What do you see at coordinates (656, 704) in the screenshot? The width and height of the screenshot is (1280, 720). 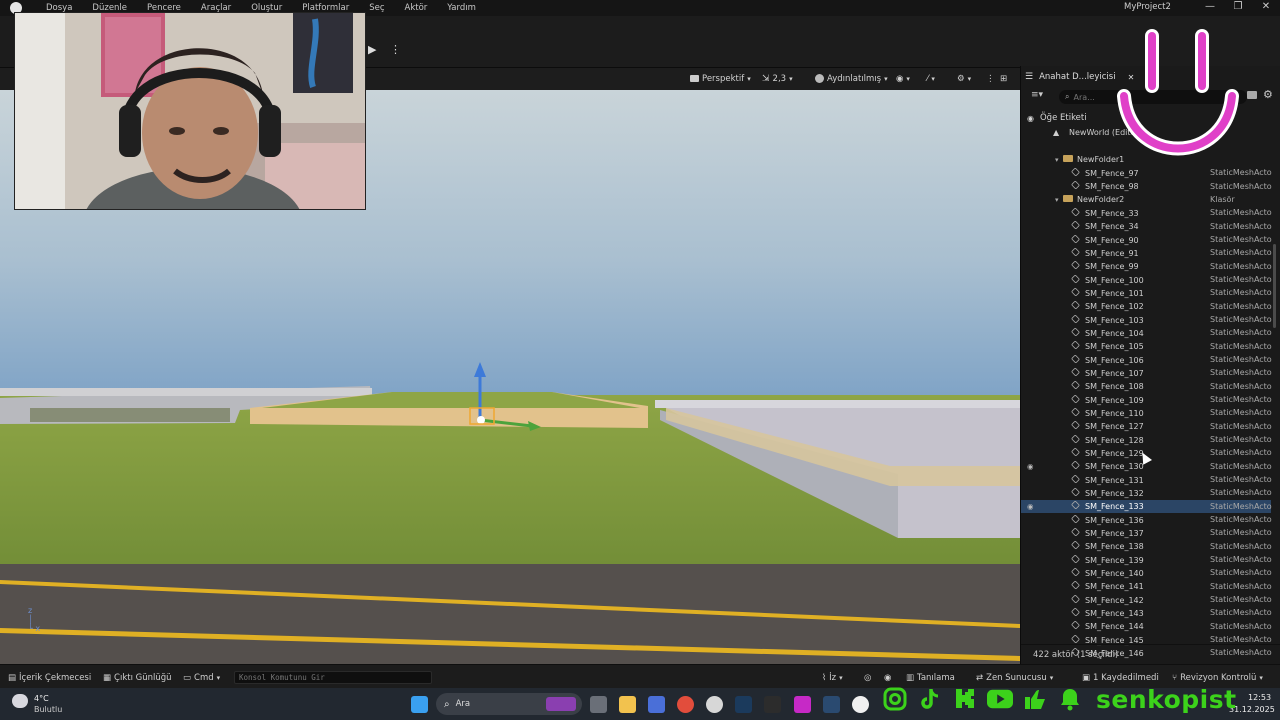 I see `store-icon` at bounding box center [656, 704].